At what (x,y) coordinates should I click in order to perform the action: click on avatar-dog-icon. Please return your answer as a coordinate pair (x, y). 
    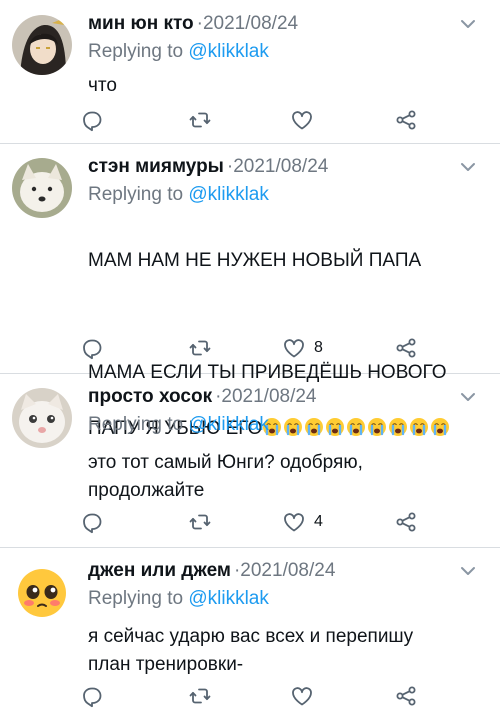
    Looking at the image, I should click on (42, 188).